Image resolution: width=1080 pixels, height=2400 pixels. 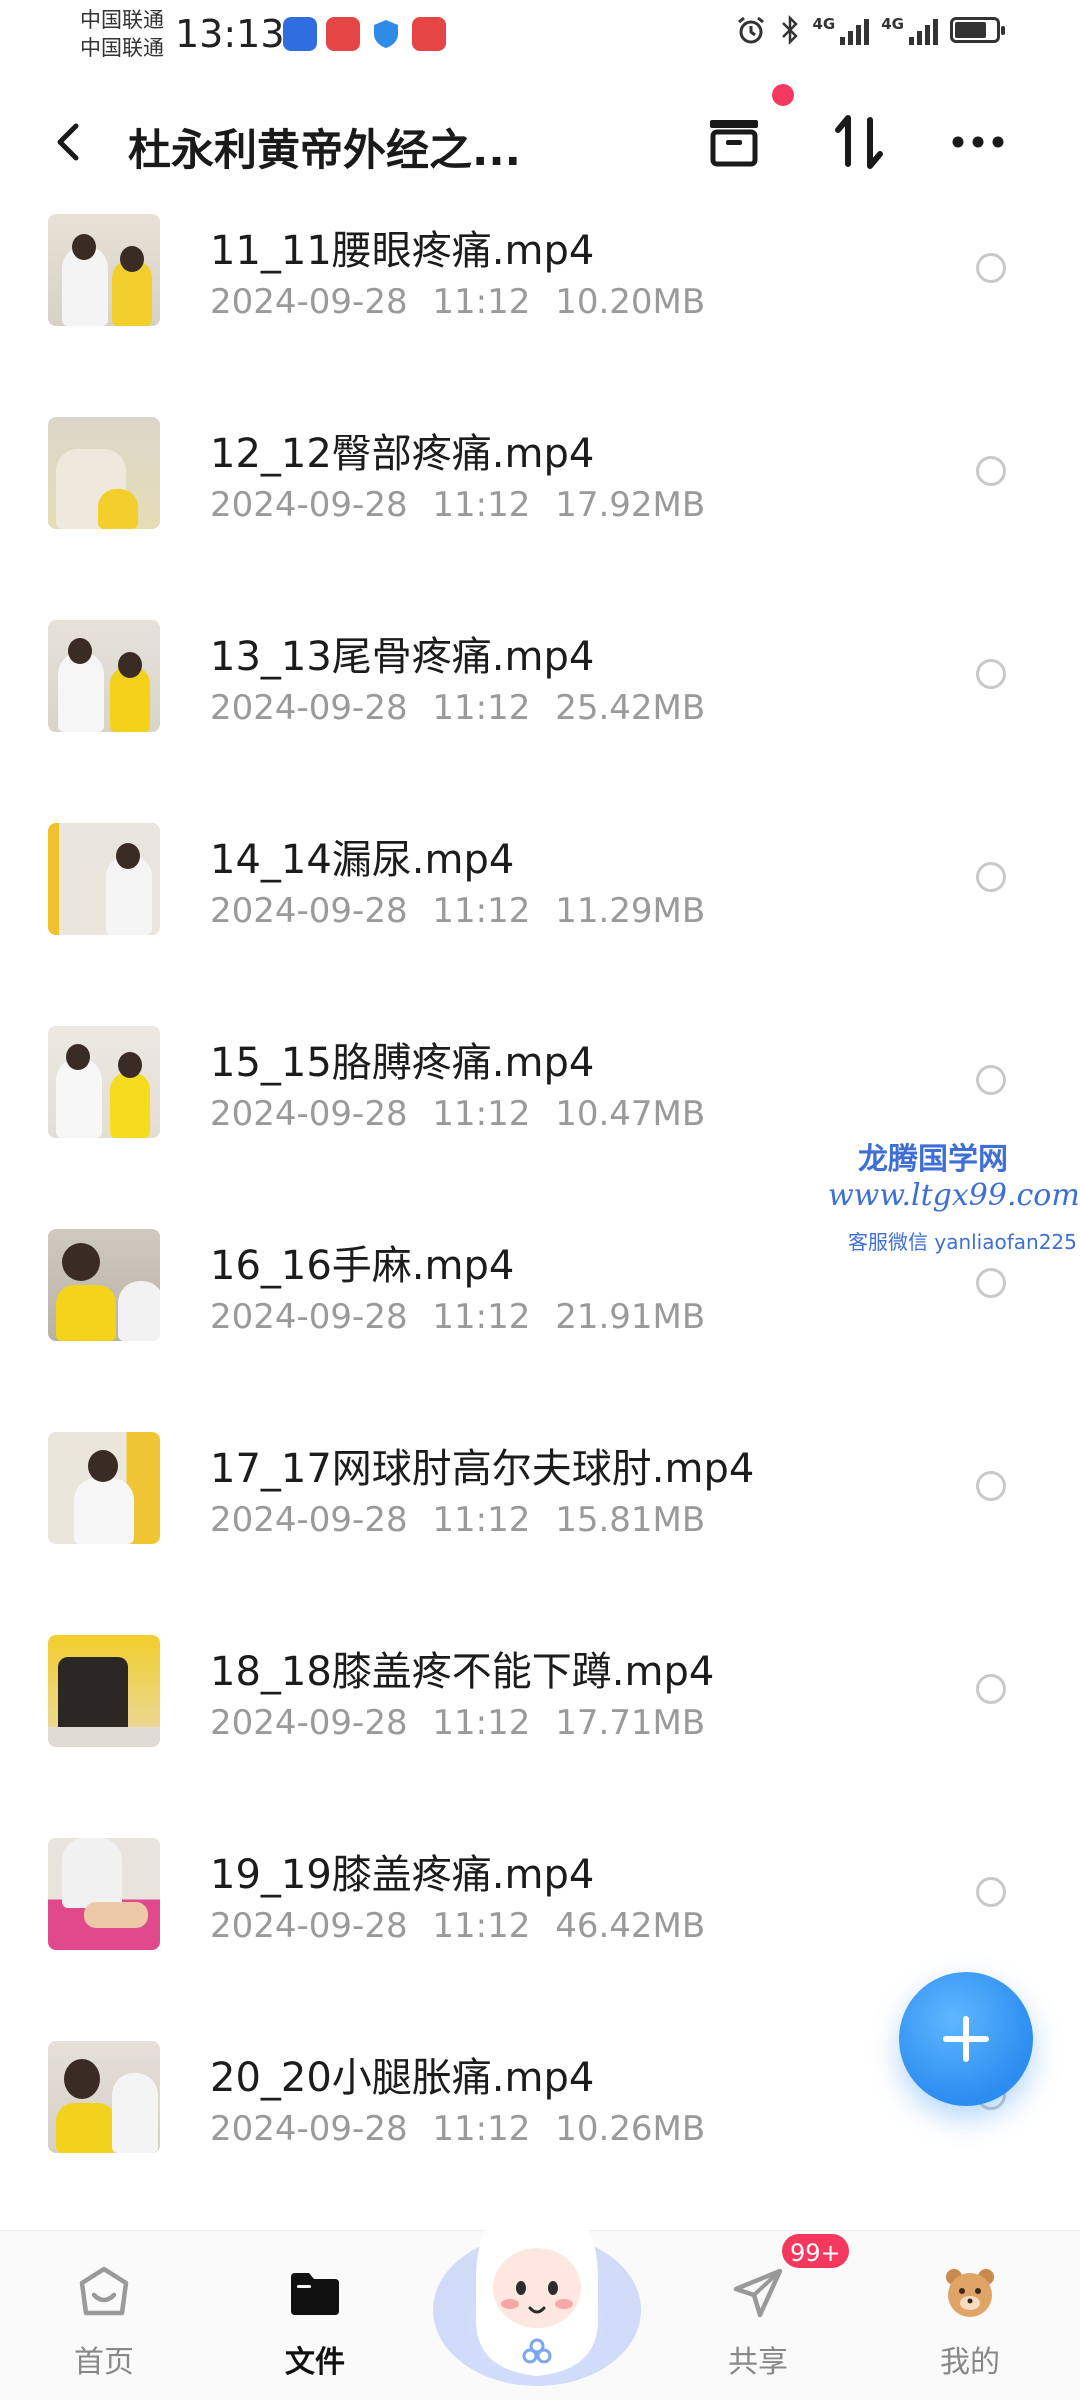 What do you see at coordinates (402, 2078) in the screenshot?
I see `file-name: 20_20小腿胀痛.mp4` at bounding box center [402, 2078].